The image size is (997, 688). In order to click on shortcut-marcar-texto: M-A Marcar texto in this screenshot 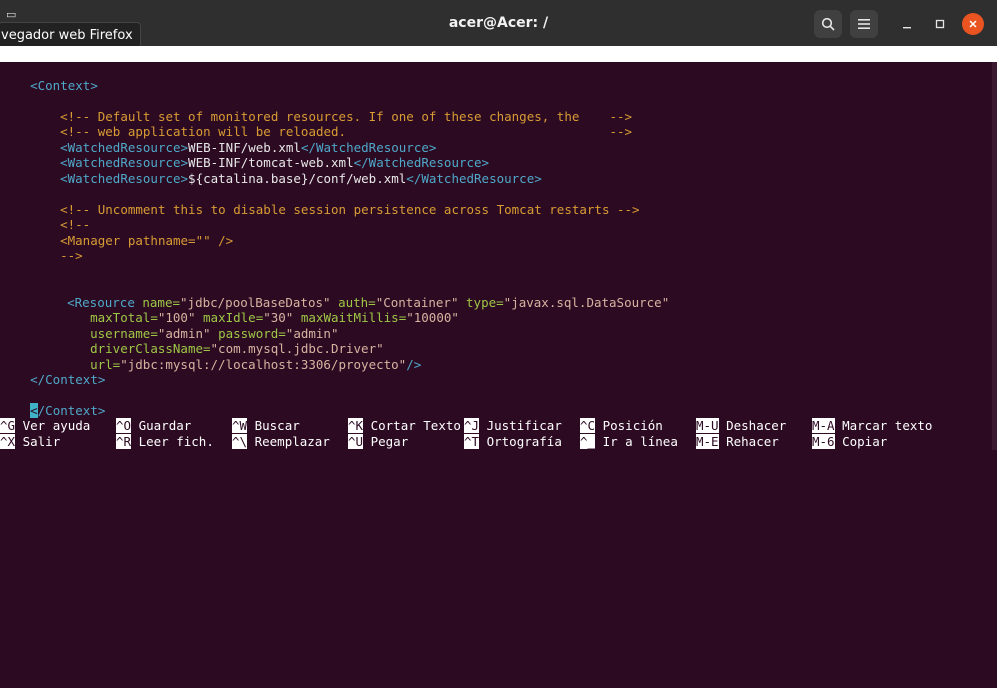, I will do `click(872, 426)`.